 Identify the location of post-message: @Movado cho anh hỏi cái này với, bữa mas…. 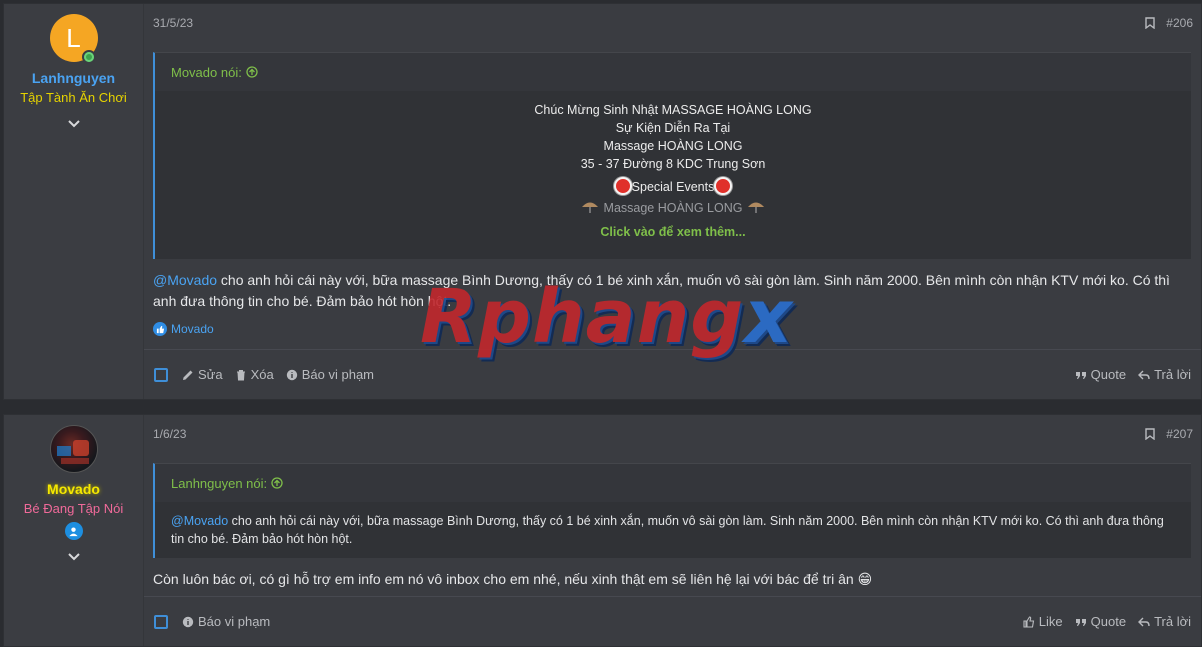
(667, 291).